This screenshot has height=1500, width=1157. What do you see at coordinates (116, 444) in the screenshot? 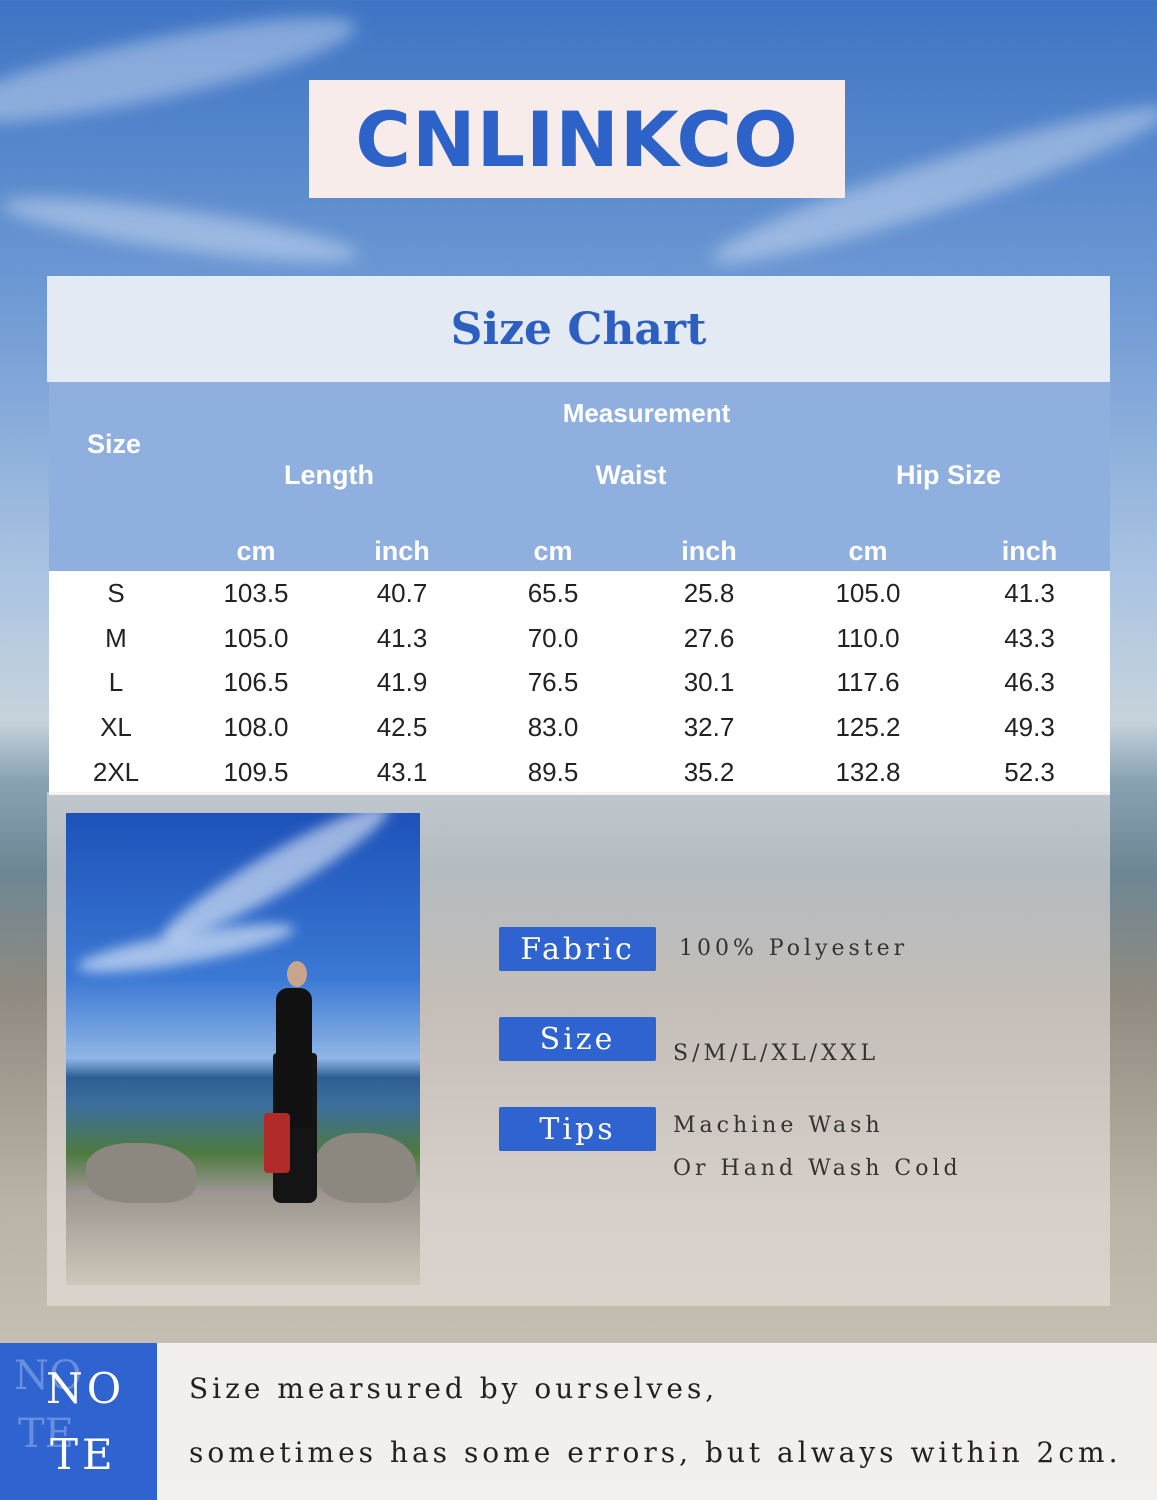
I see `header-size: Size` at bounding box center [116, 444].